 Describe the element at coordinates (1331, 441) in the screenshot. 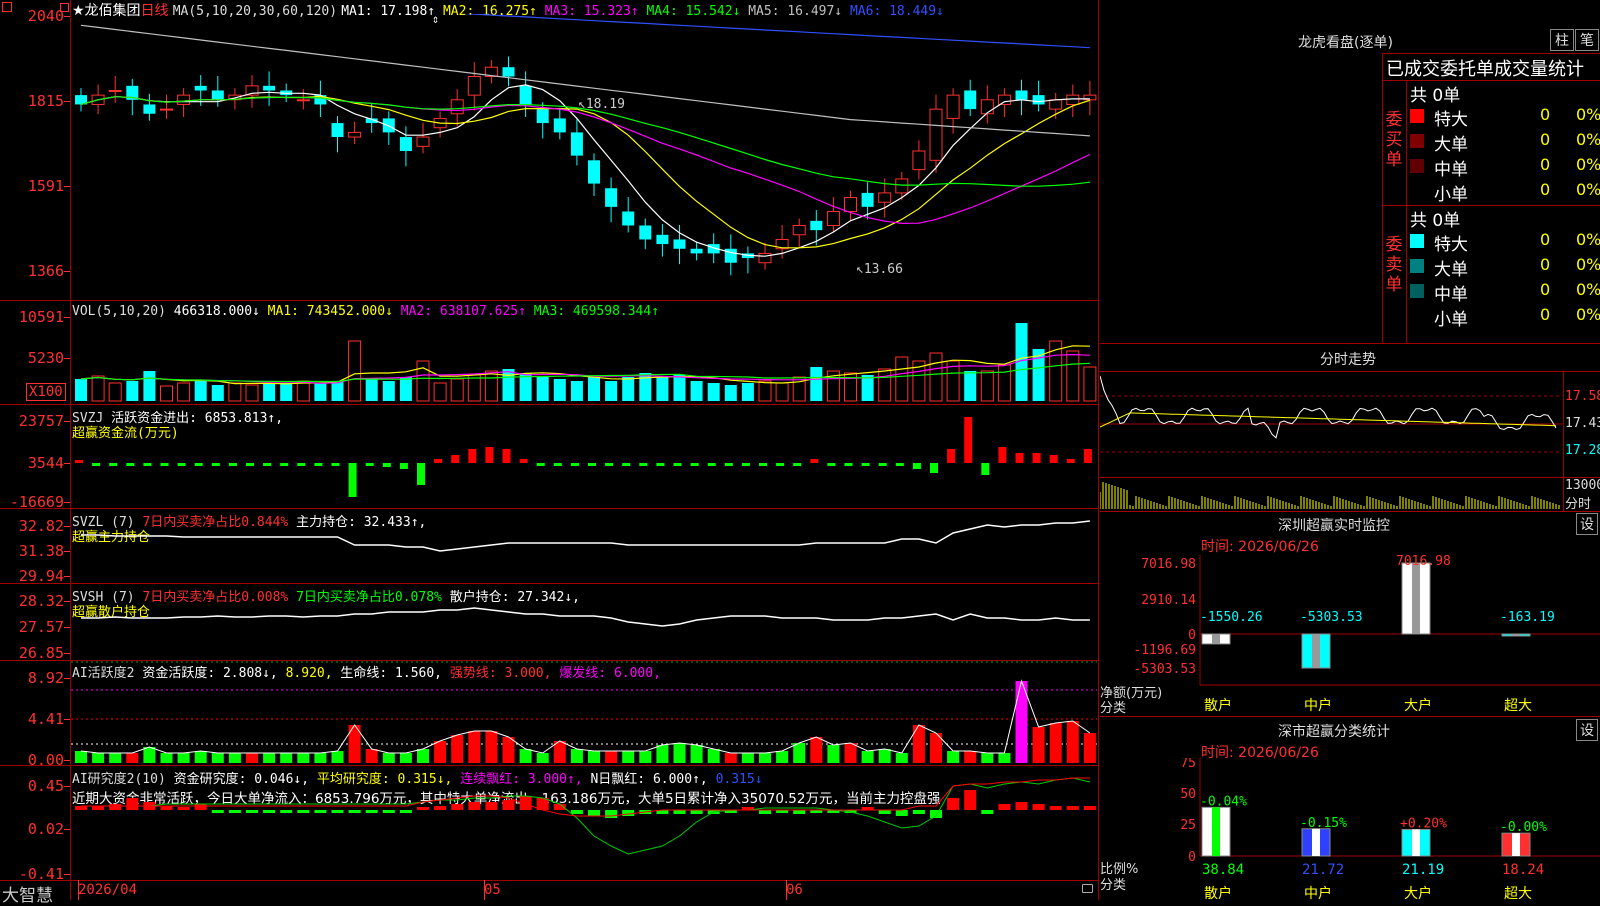

I see `intraday-chart` at that location.